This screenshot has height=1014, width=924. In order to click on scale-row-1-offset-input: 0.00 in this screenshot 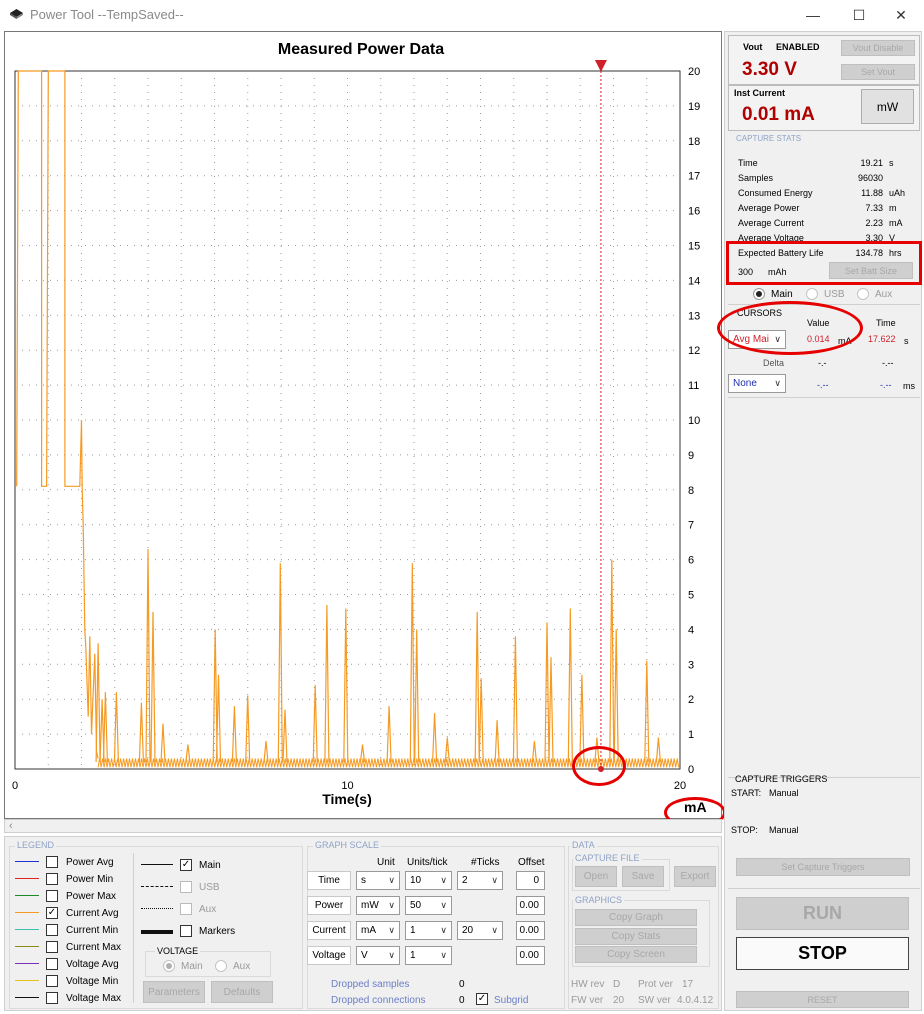, I will do `click(530, 905)`.